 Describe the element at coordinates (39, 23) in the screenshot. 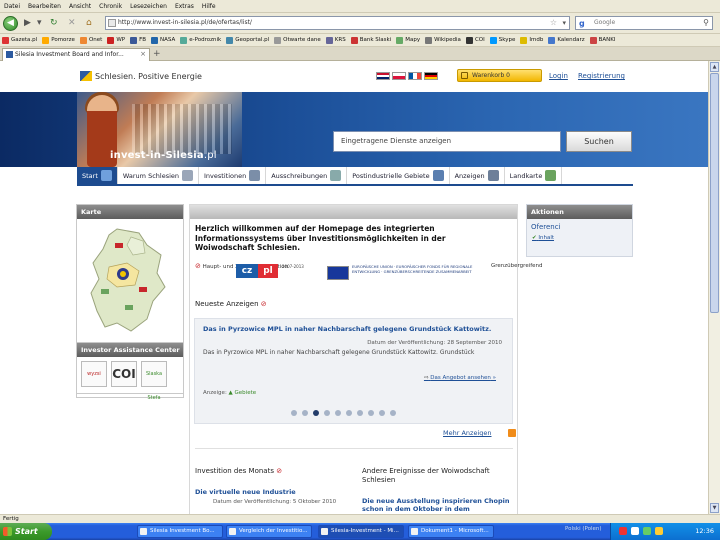

I see `dropdown-icon: ▾` at that location.